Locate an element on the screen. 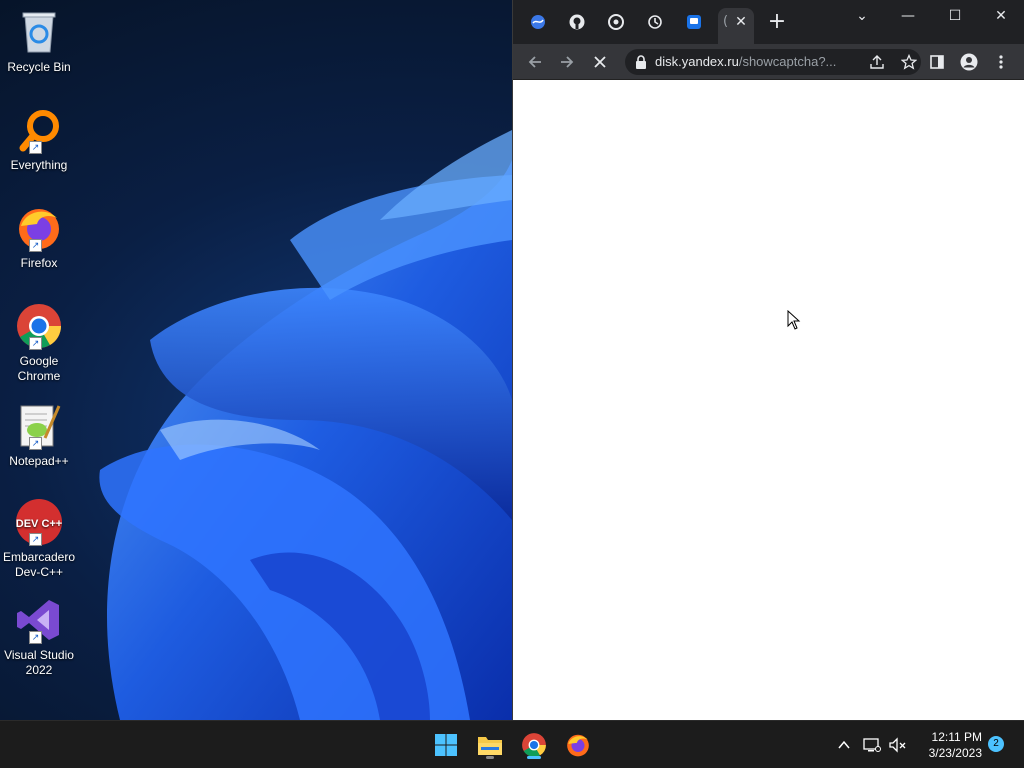 This screenshot has height=768, width=1024. chrome-icon is located at coordinates (534, 745).